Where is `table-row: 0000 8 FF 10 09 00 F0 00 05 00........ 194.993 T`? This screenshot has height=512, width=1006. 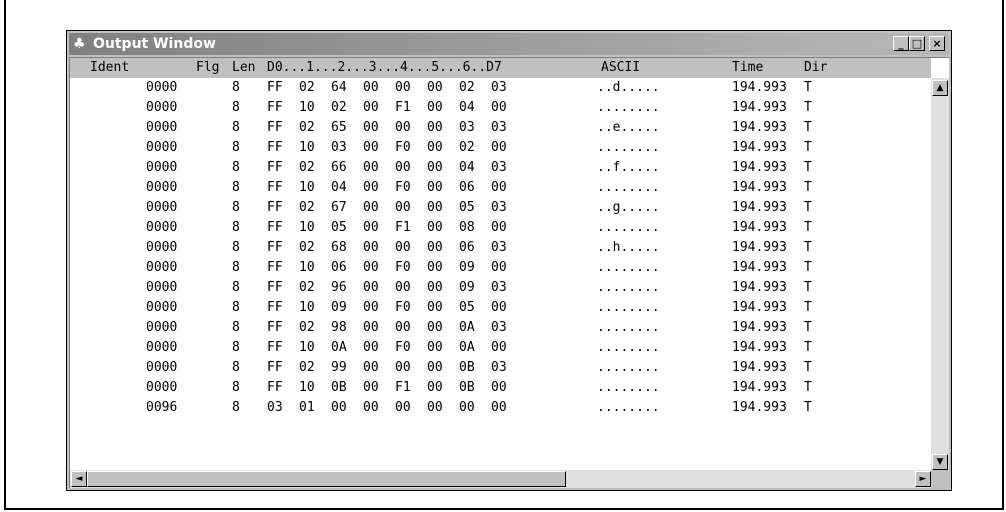 table-row: 0000 8 FF 10 09 00 F0 00 05 00........ 194.993 T is located at coordinates (500, 308).